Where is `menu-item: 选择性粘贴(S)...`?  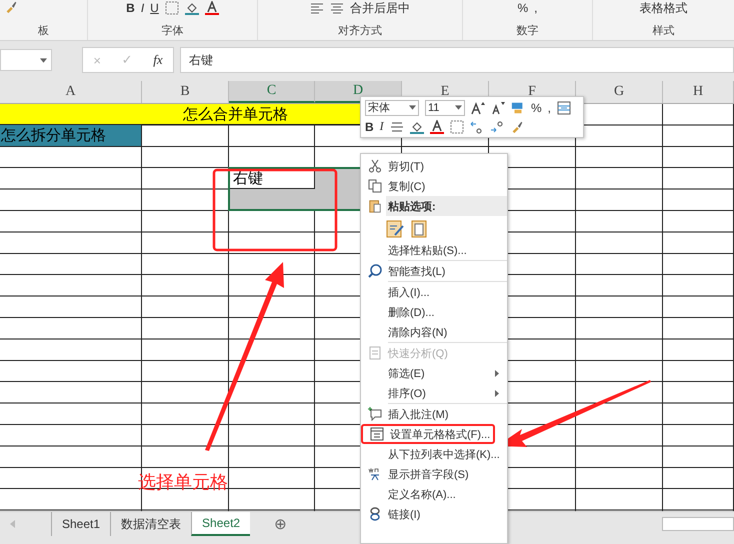
menu-item: 选择性粘贴(S)... is located at coordinates (434, 250).